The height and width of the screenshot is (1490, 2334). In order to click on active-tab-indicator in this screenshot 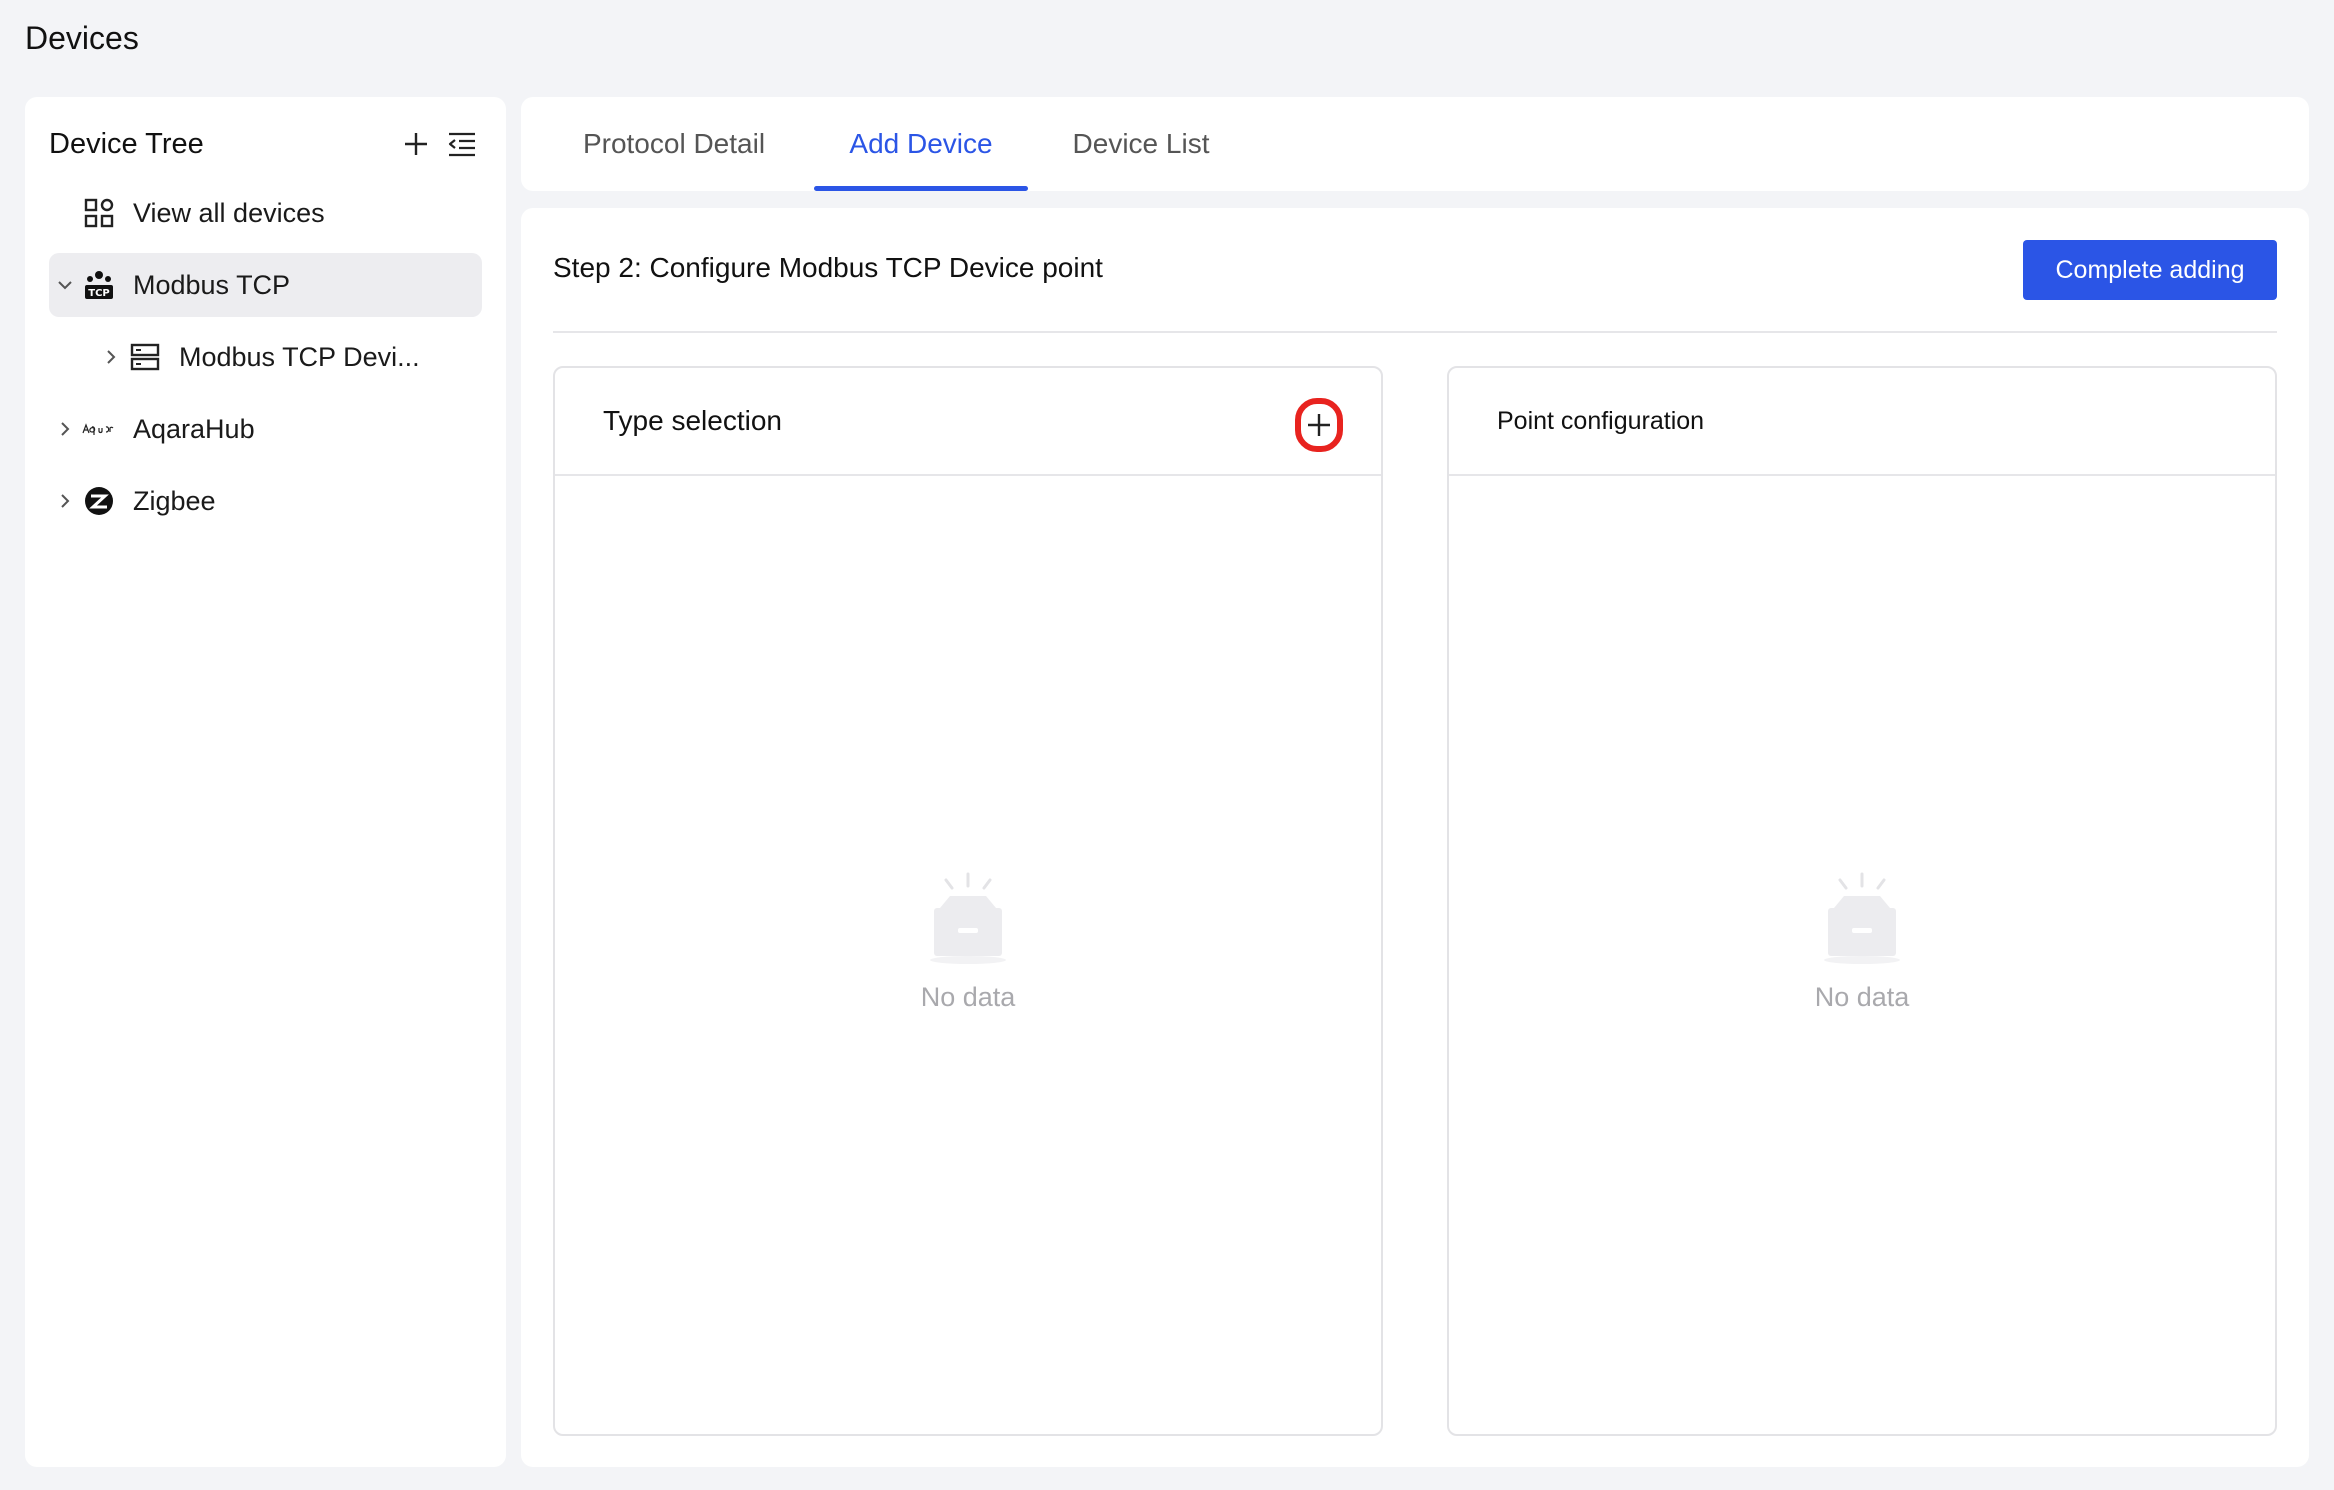, I will do `click(921, 188)`.